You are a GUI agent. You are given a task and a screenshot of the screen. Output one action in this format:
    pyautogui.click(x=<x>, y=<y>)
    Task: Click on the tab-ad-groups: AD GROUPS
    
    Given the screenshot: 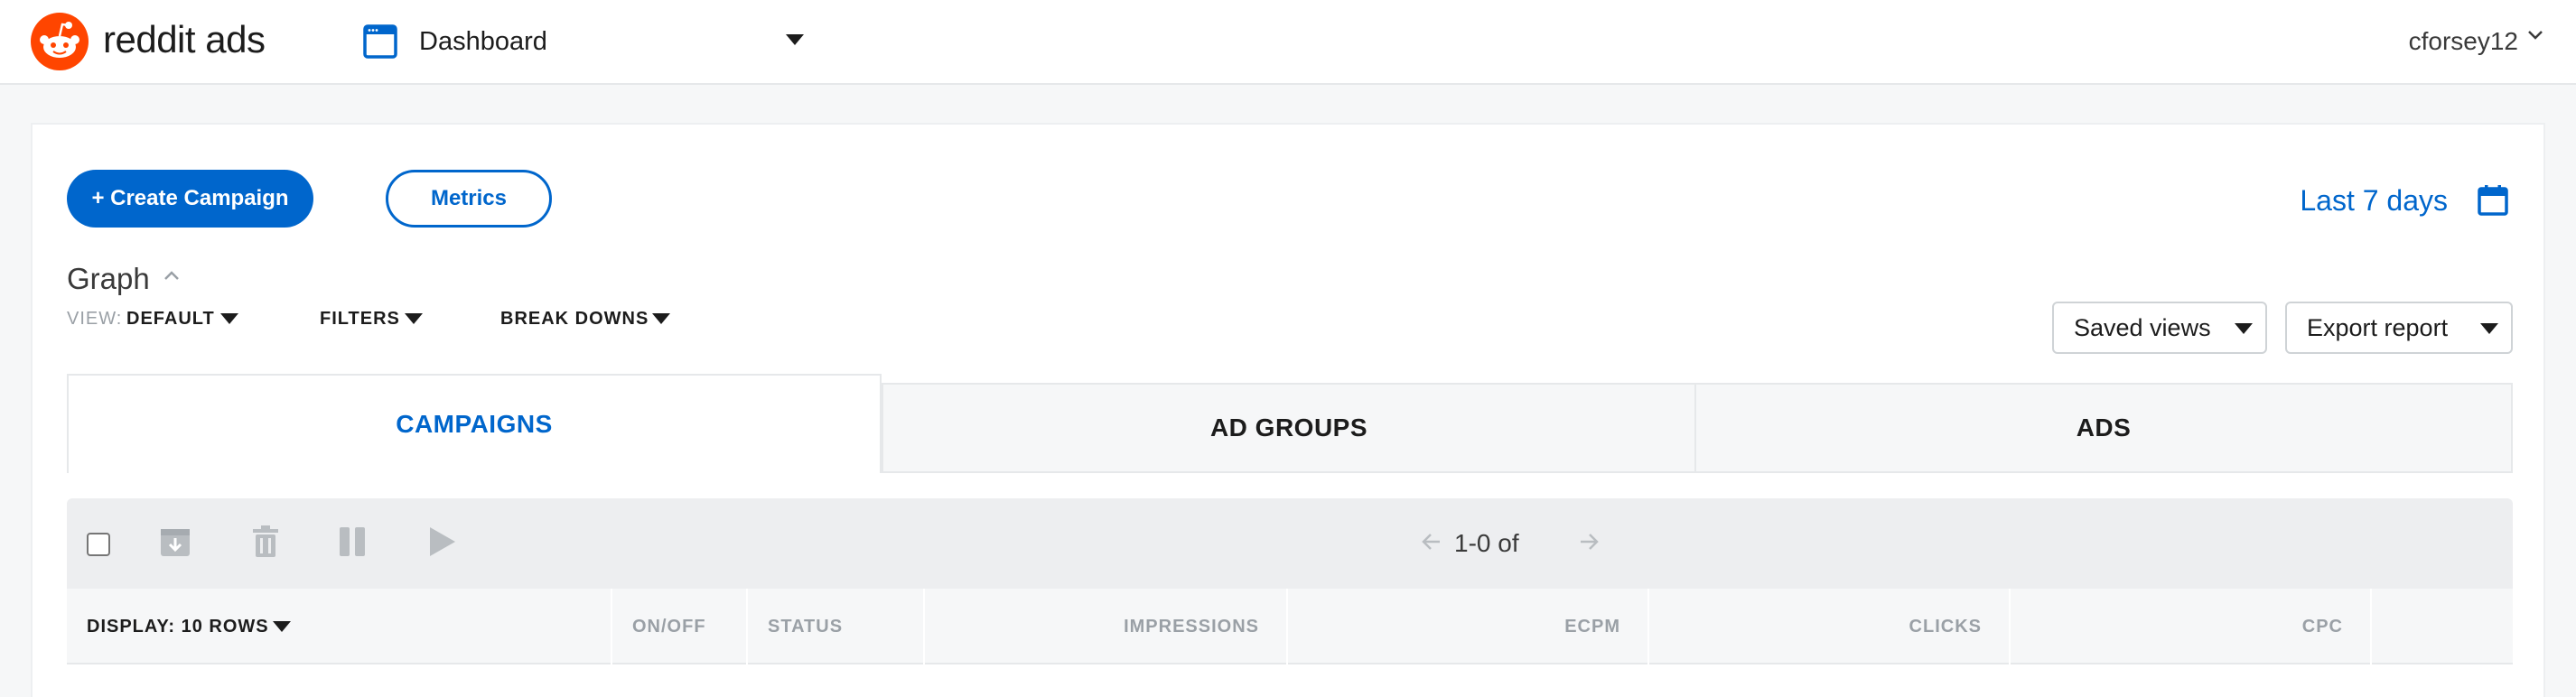 What is the action you would take?
    pyautogui.click(x=1289, y=428)
    